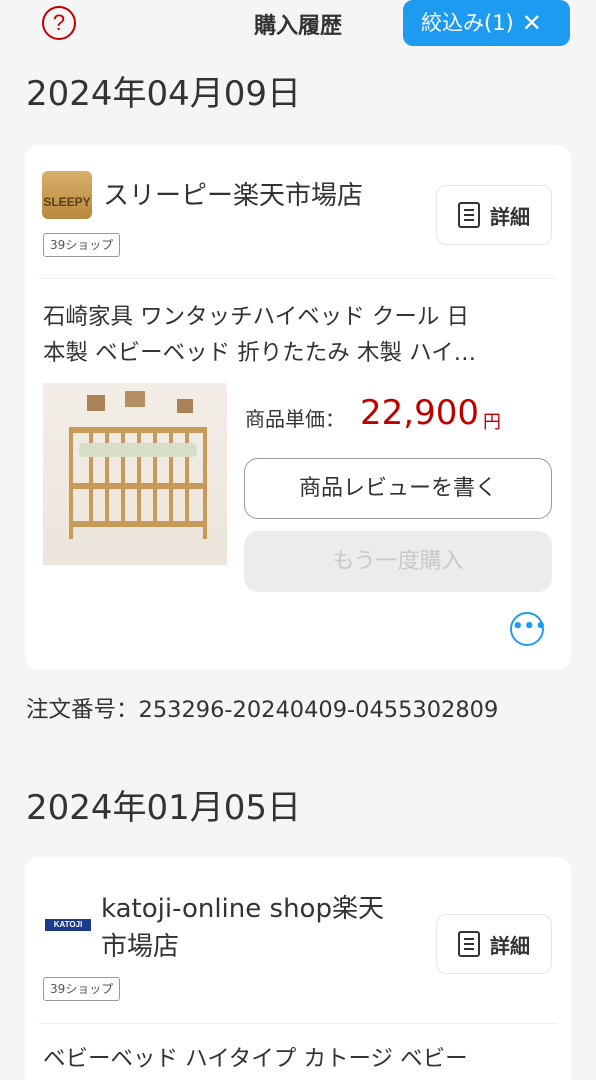 The height and width of the screenshot is (1080, 596). Describe the element at coordinates (293, 317) in the screenshot. I see `product-title-line: 石崎家具 ワンタッチハイベッド クール 日` at that location.